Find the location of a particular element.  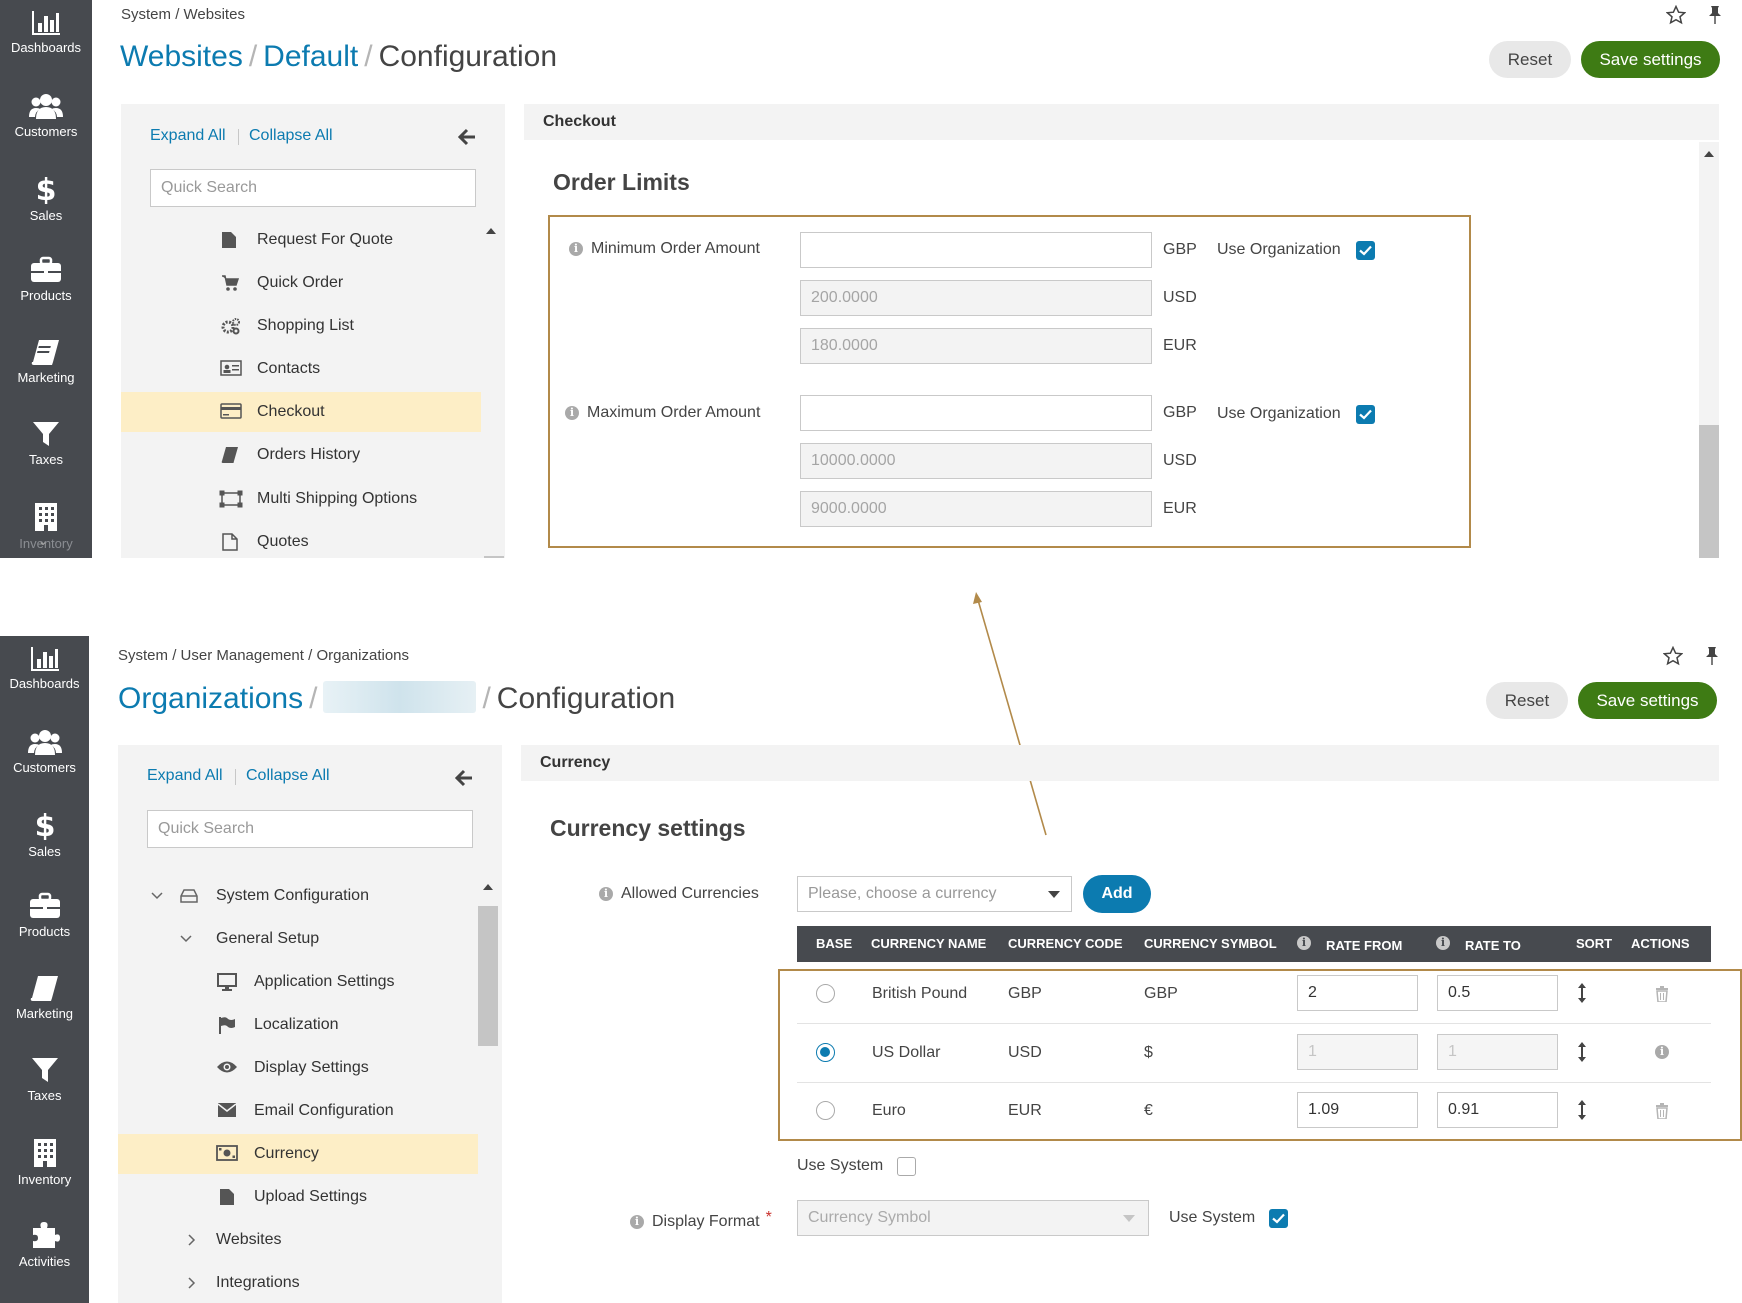

tree-item-contacts: Contacts is located at coordinates (301, 369).